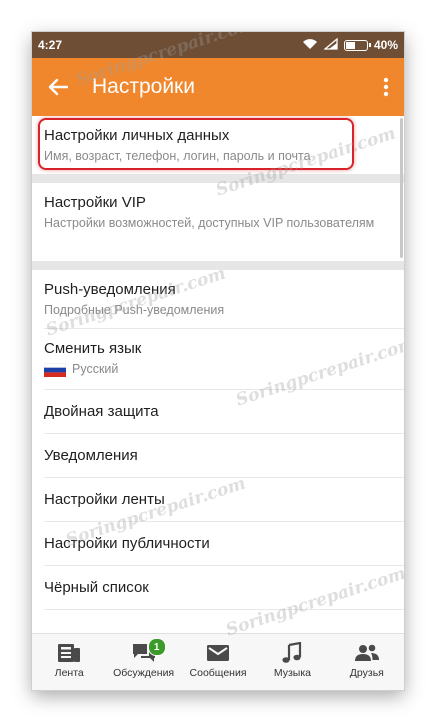 This screenshot has width=434, height=722. I want to click on settings-item-title: Чёрный список, so click(96, 587).